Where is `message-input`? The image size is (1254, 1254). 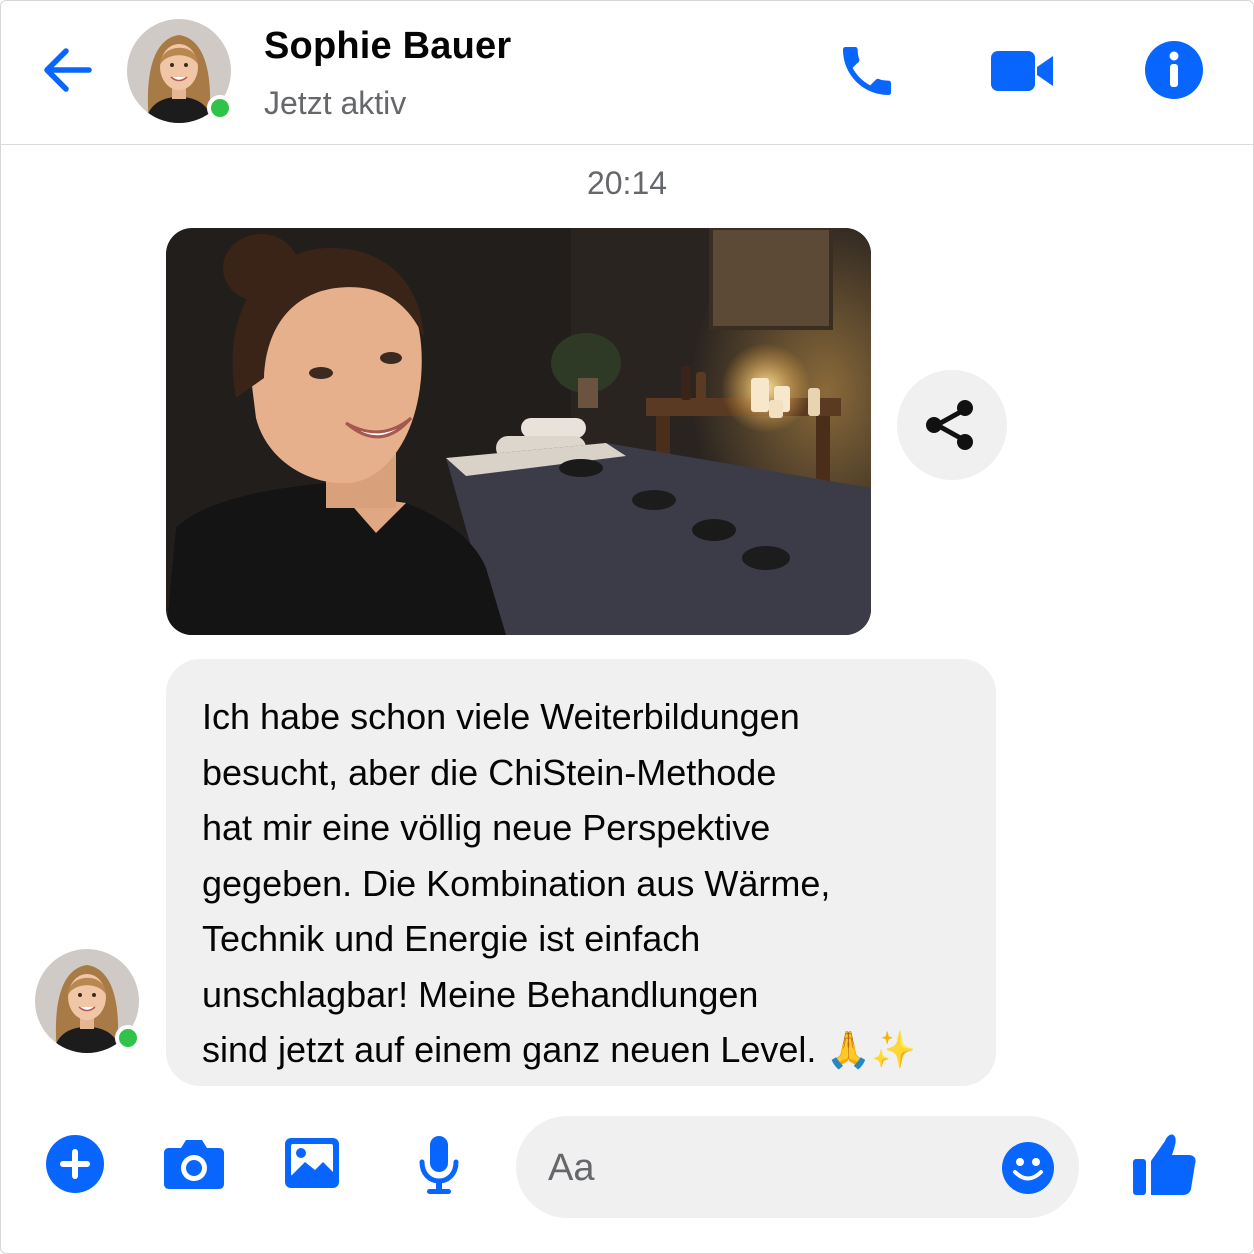 message-input is located at coordinates (768, 1168).